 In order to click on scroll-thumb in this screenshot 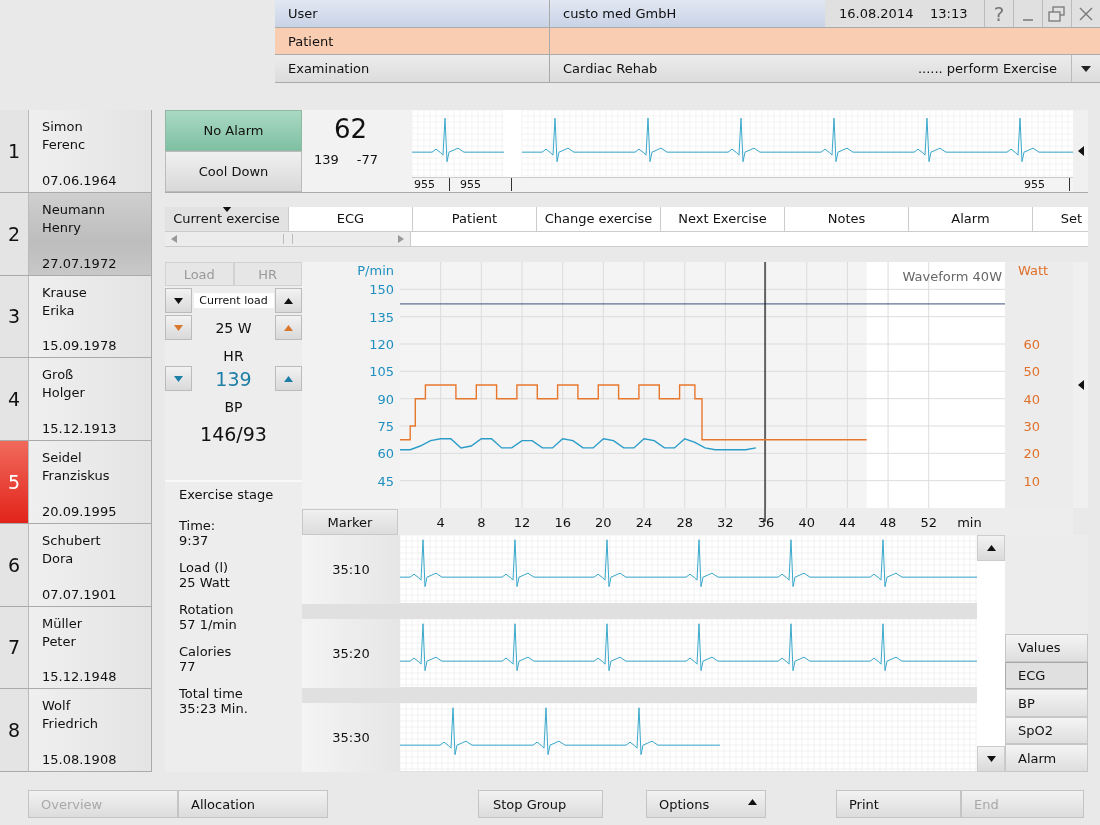, I will do `click(287, 238)`.